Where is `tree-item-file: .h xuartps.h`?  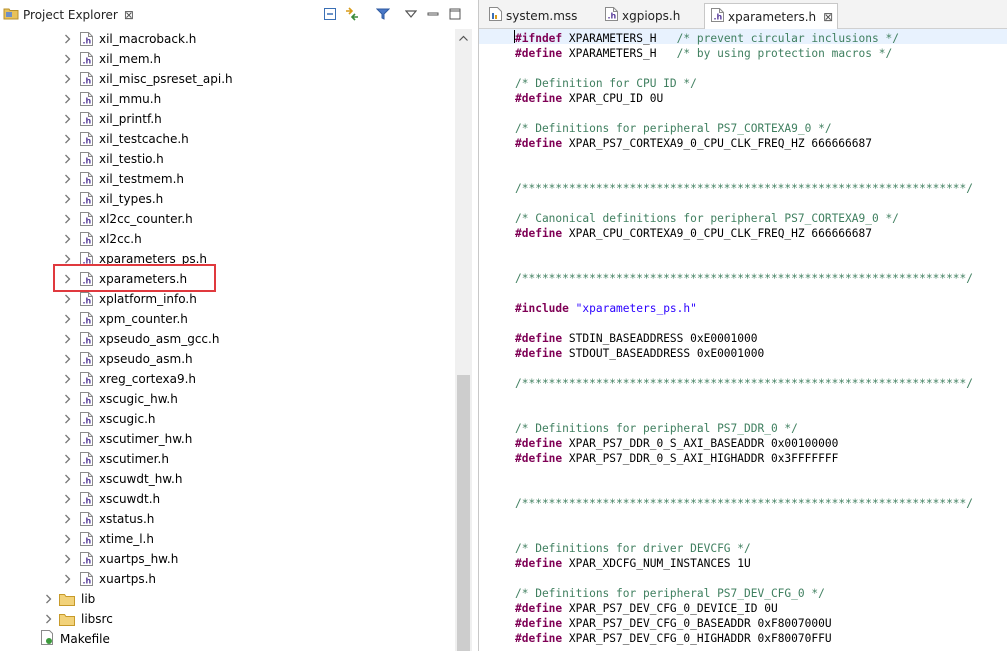 tree-item-file: .h xuartps.h is located at coordinates (109, 579).